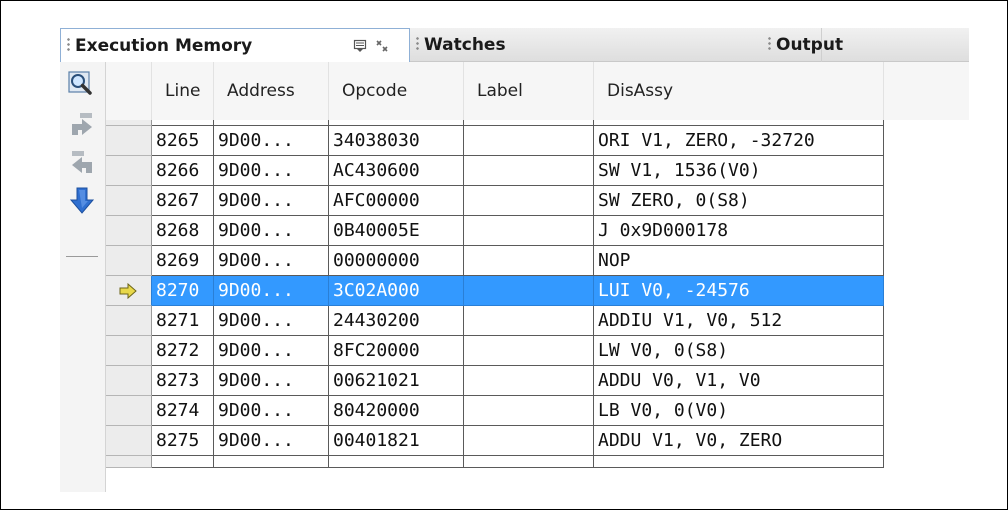  What do you see at coordinates (396, 91) in the screenshot?
I see `column-header-opcode: Opcode` at bounding box center [396, 91].